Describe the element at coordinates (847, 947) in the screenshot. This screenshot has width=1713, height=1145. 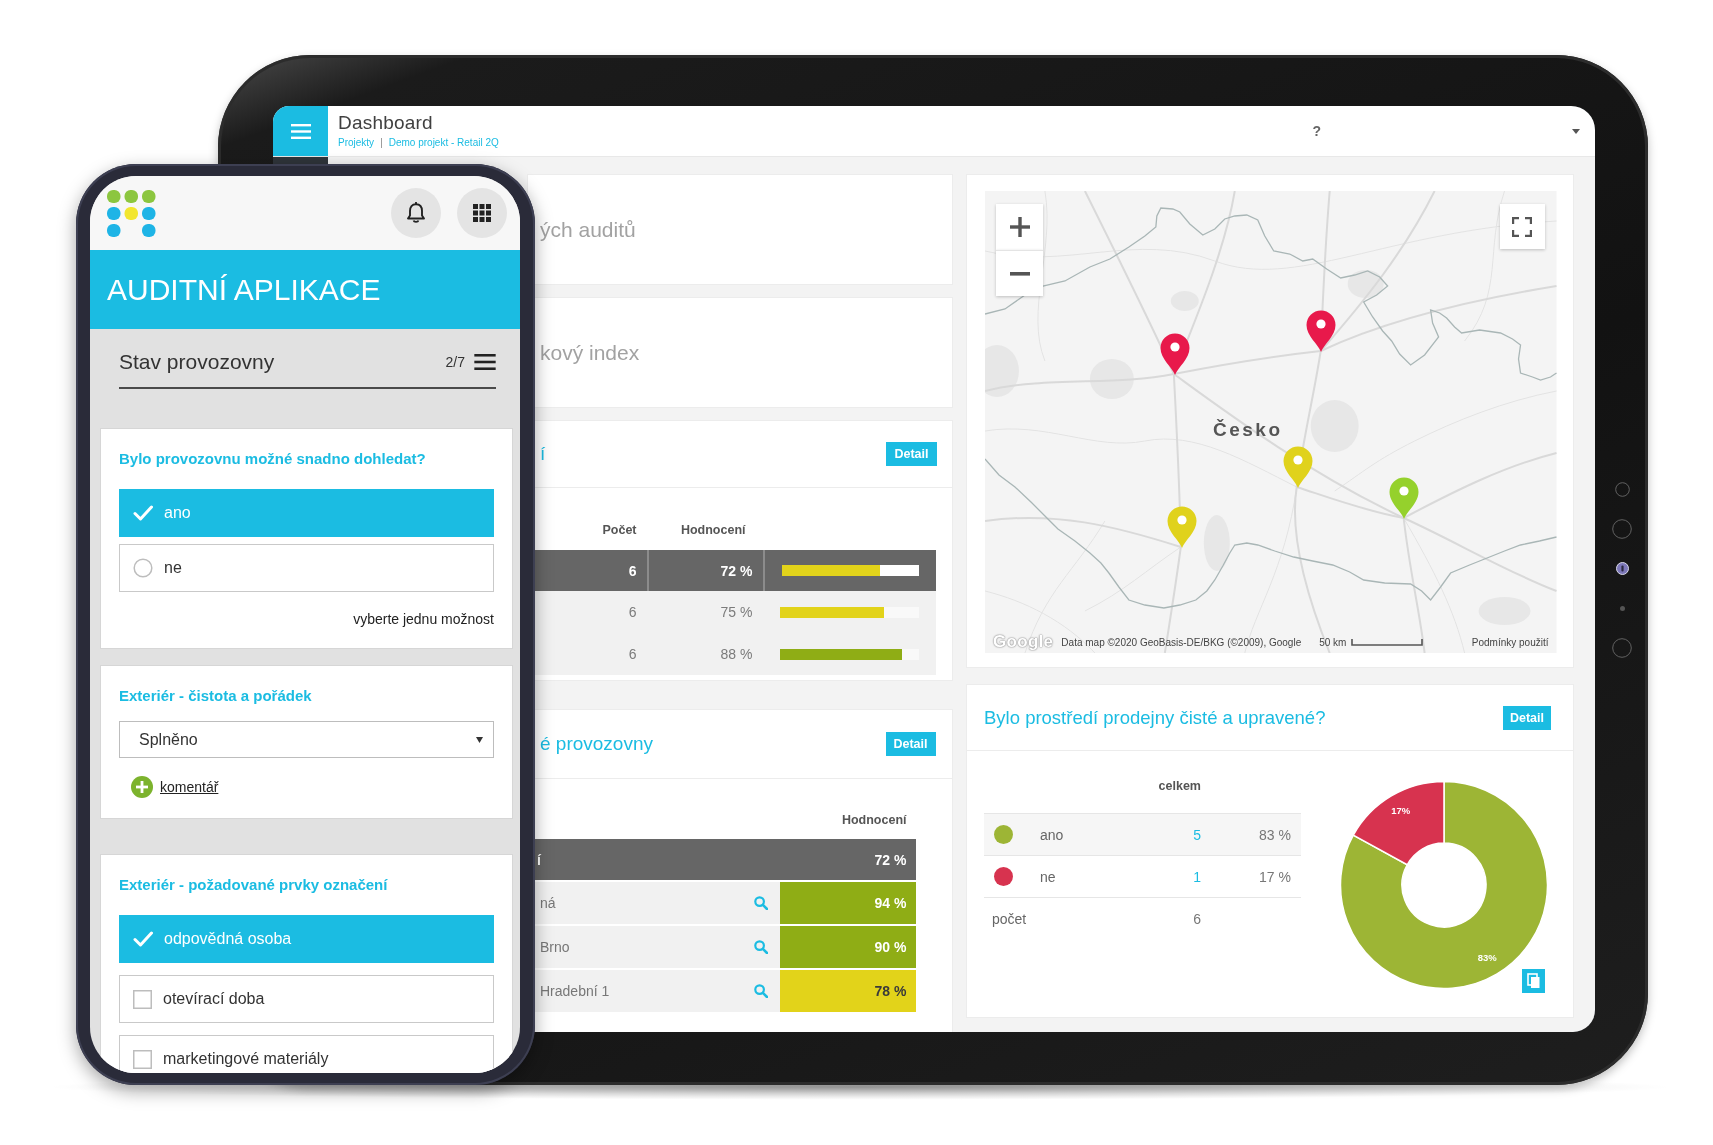
I see `score-cell: 90 %` at that location.